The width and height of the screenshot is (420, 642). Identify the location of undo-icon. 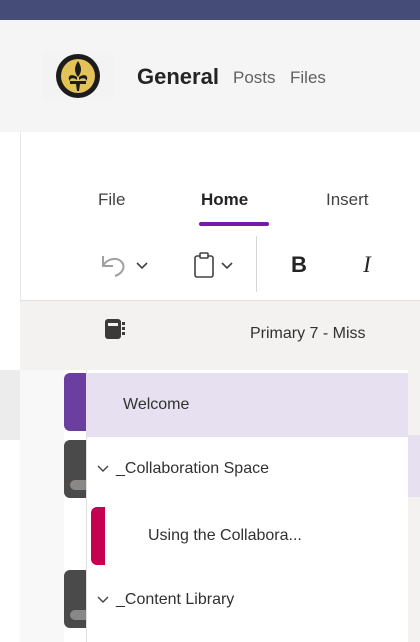
(113, 266).